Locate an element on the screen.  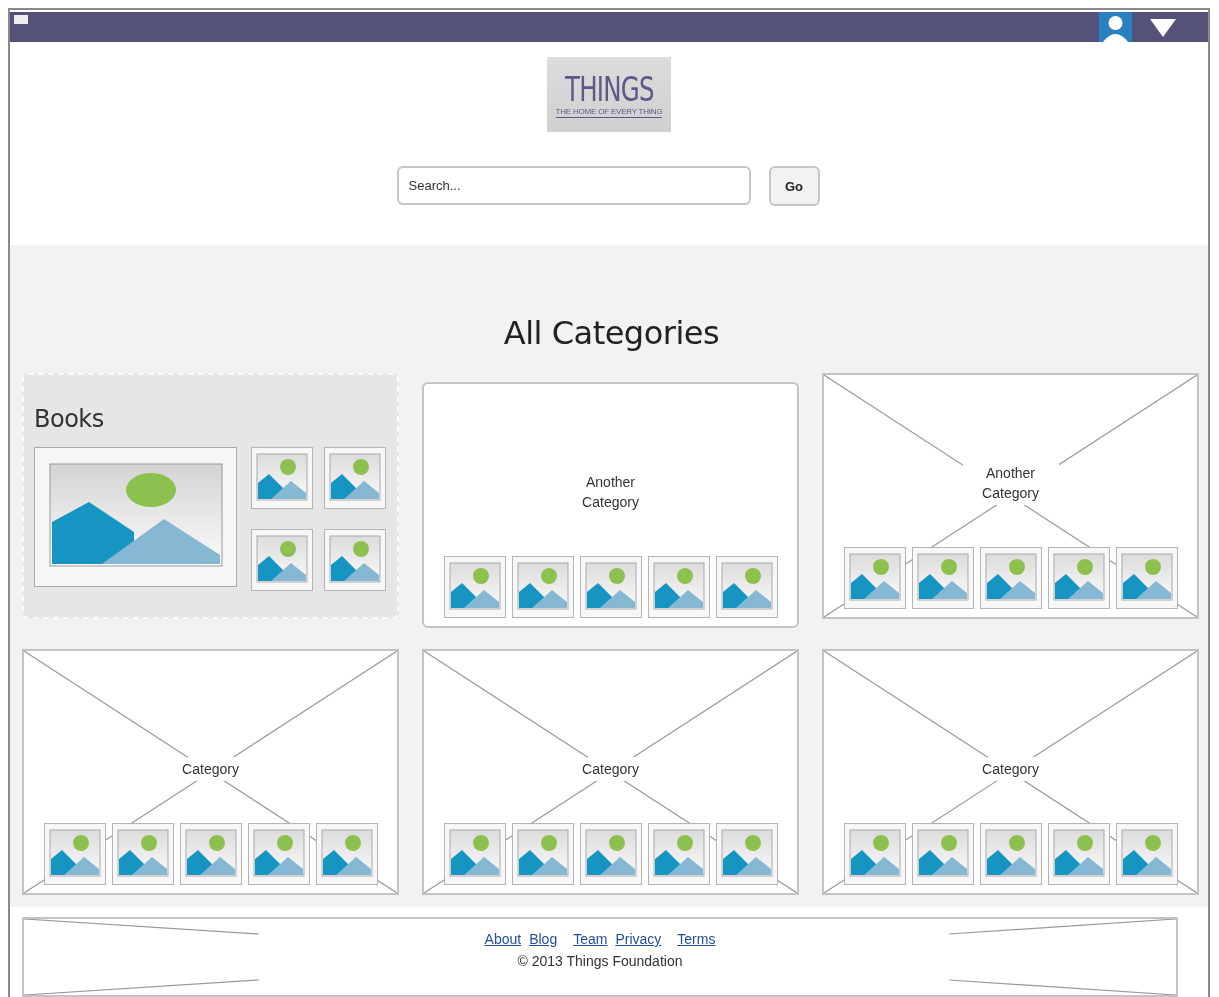
avatar-icon is located at coordinates (1115, 27).